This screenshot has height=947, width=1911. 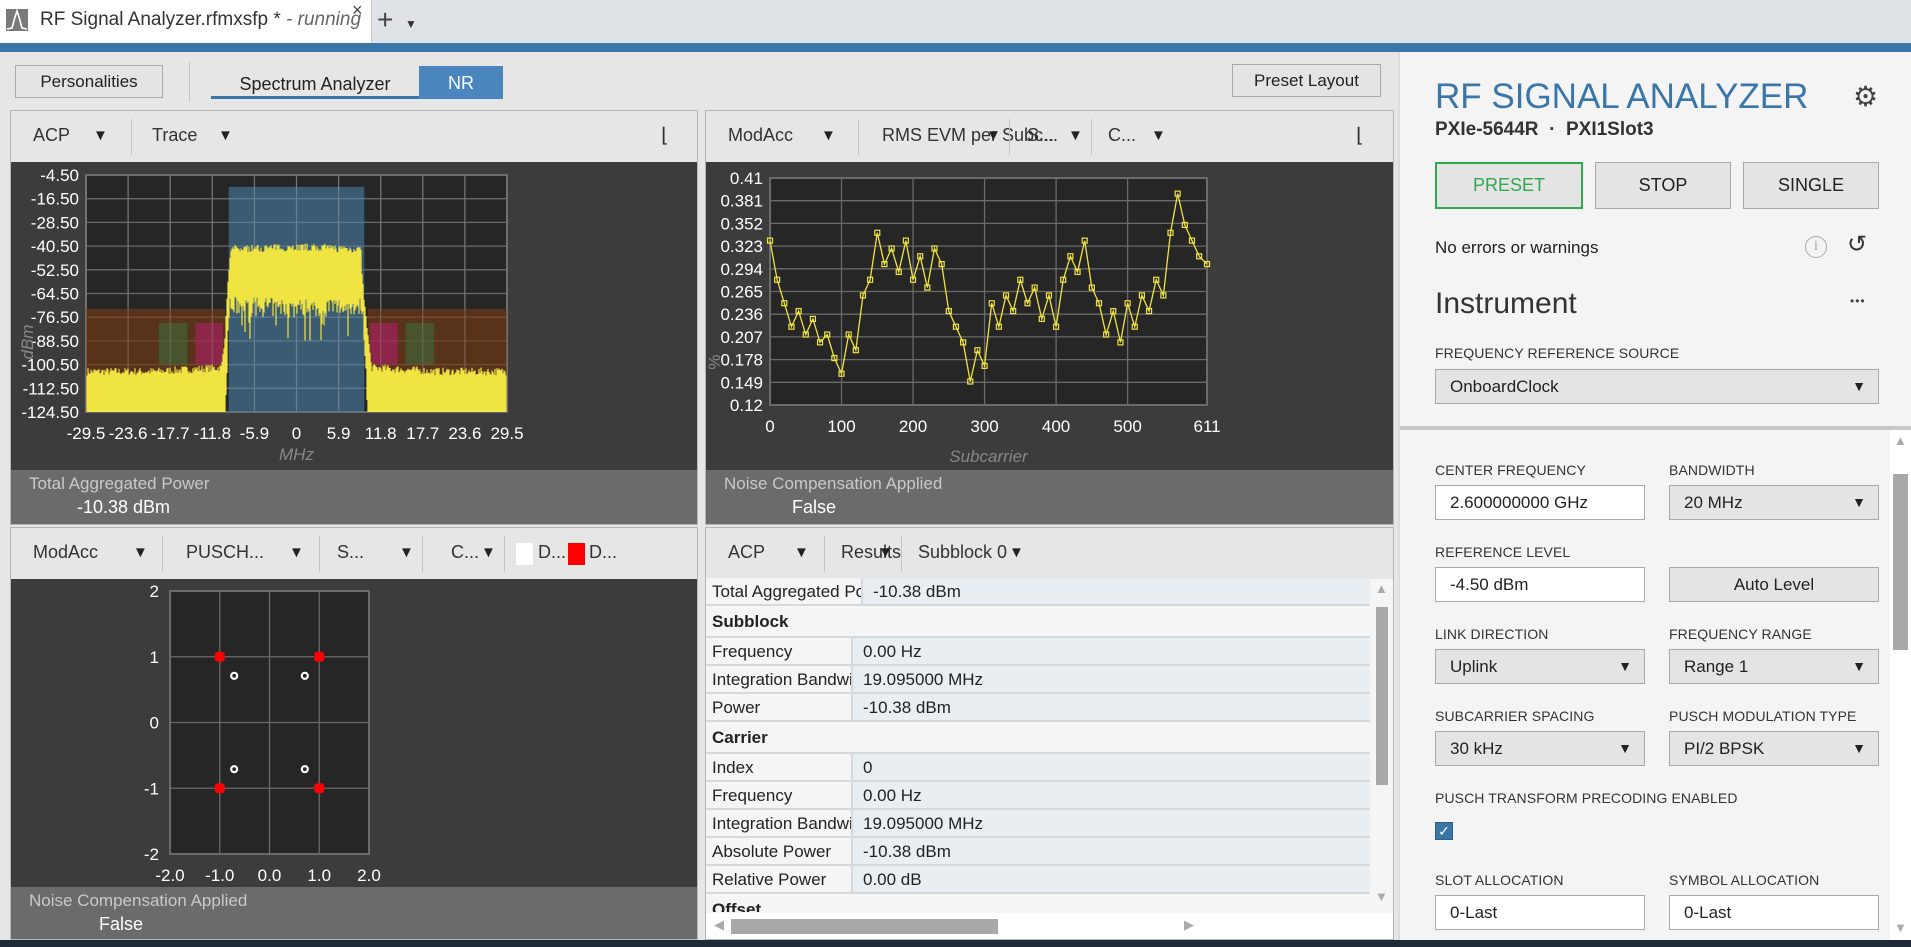 What do you see at coordinates (170, 433) in the screenshot?
I see `x-tick-label: -17.7` at bounding box center [170, 433].